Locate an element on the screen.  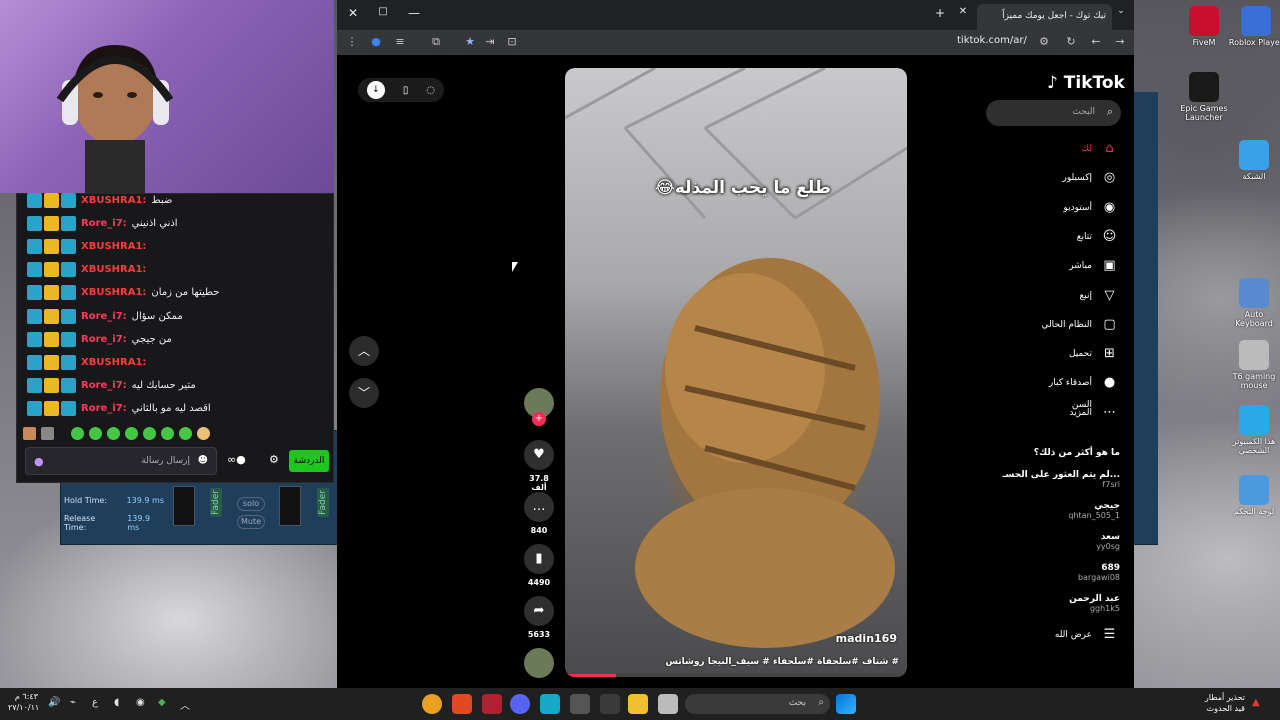
tab-tiktok: تيك توك - اجعل يومك مميزاً is located at coordinates (1044, 17).